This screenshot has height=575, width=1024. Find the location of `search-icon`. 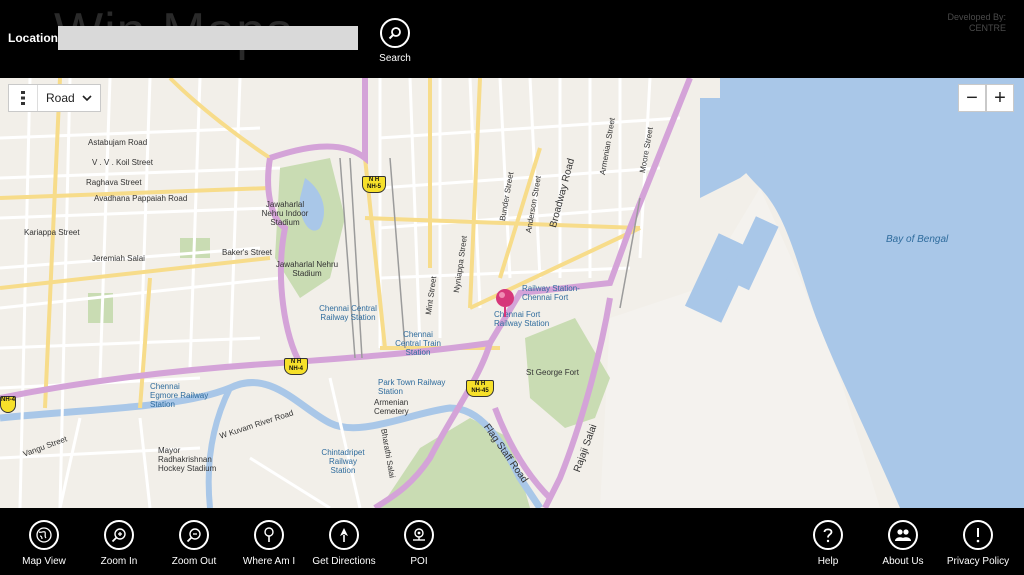

search-icon is located at coordinates (394, 33).